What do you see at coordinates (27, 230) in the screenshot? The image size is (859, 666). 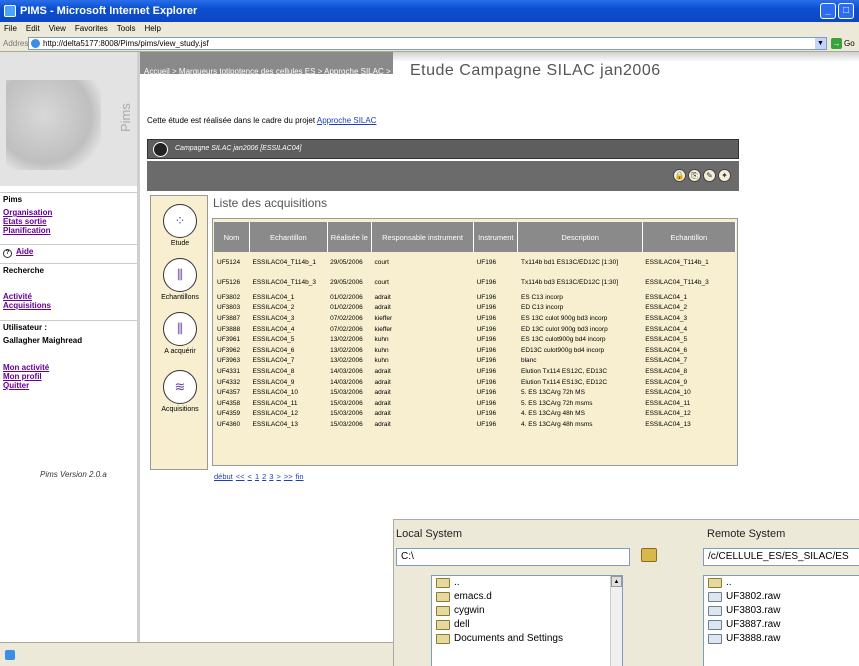 I see `sidebar-link-planification: Planification` at bounding box center [27, 230].